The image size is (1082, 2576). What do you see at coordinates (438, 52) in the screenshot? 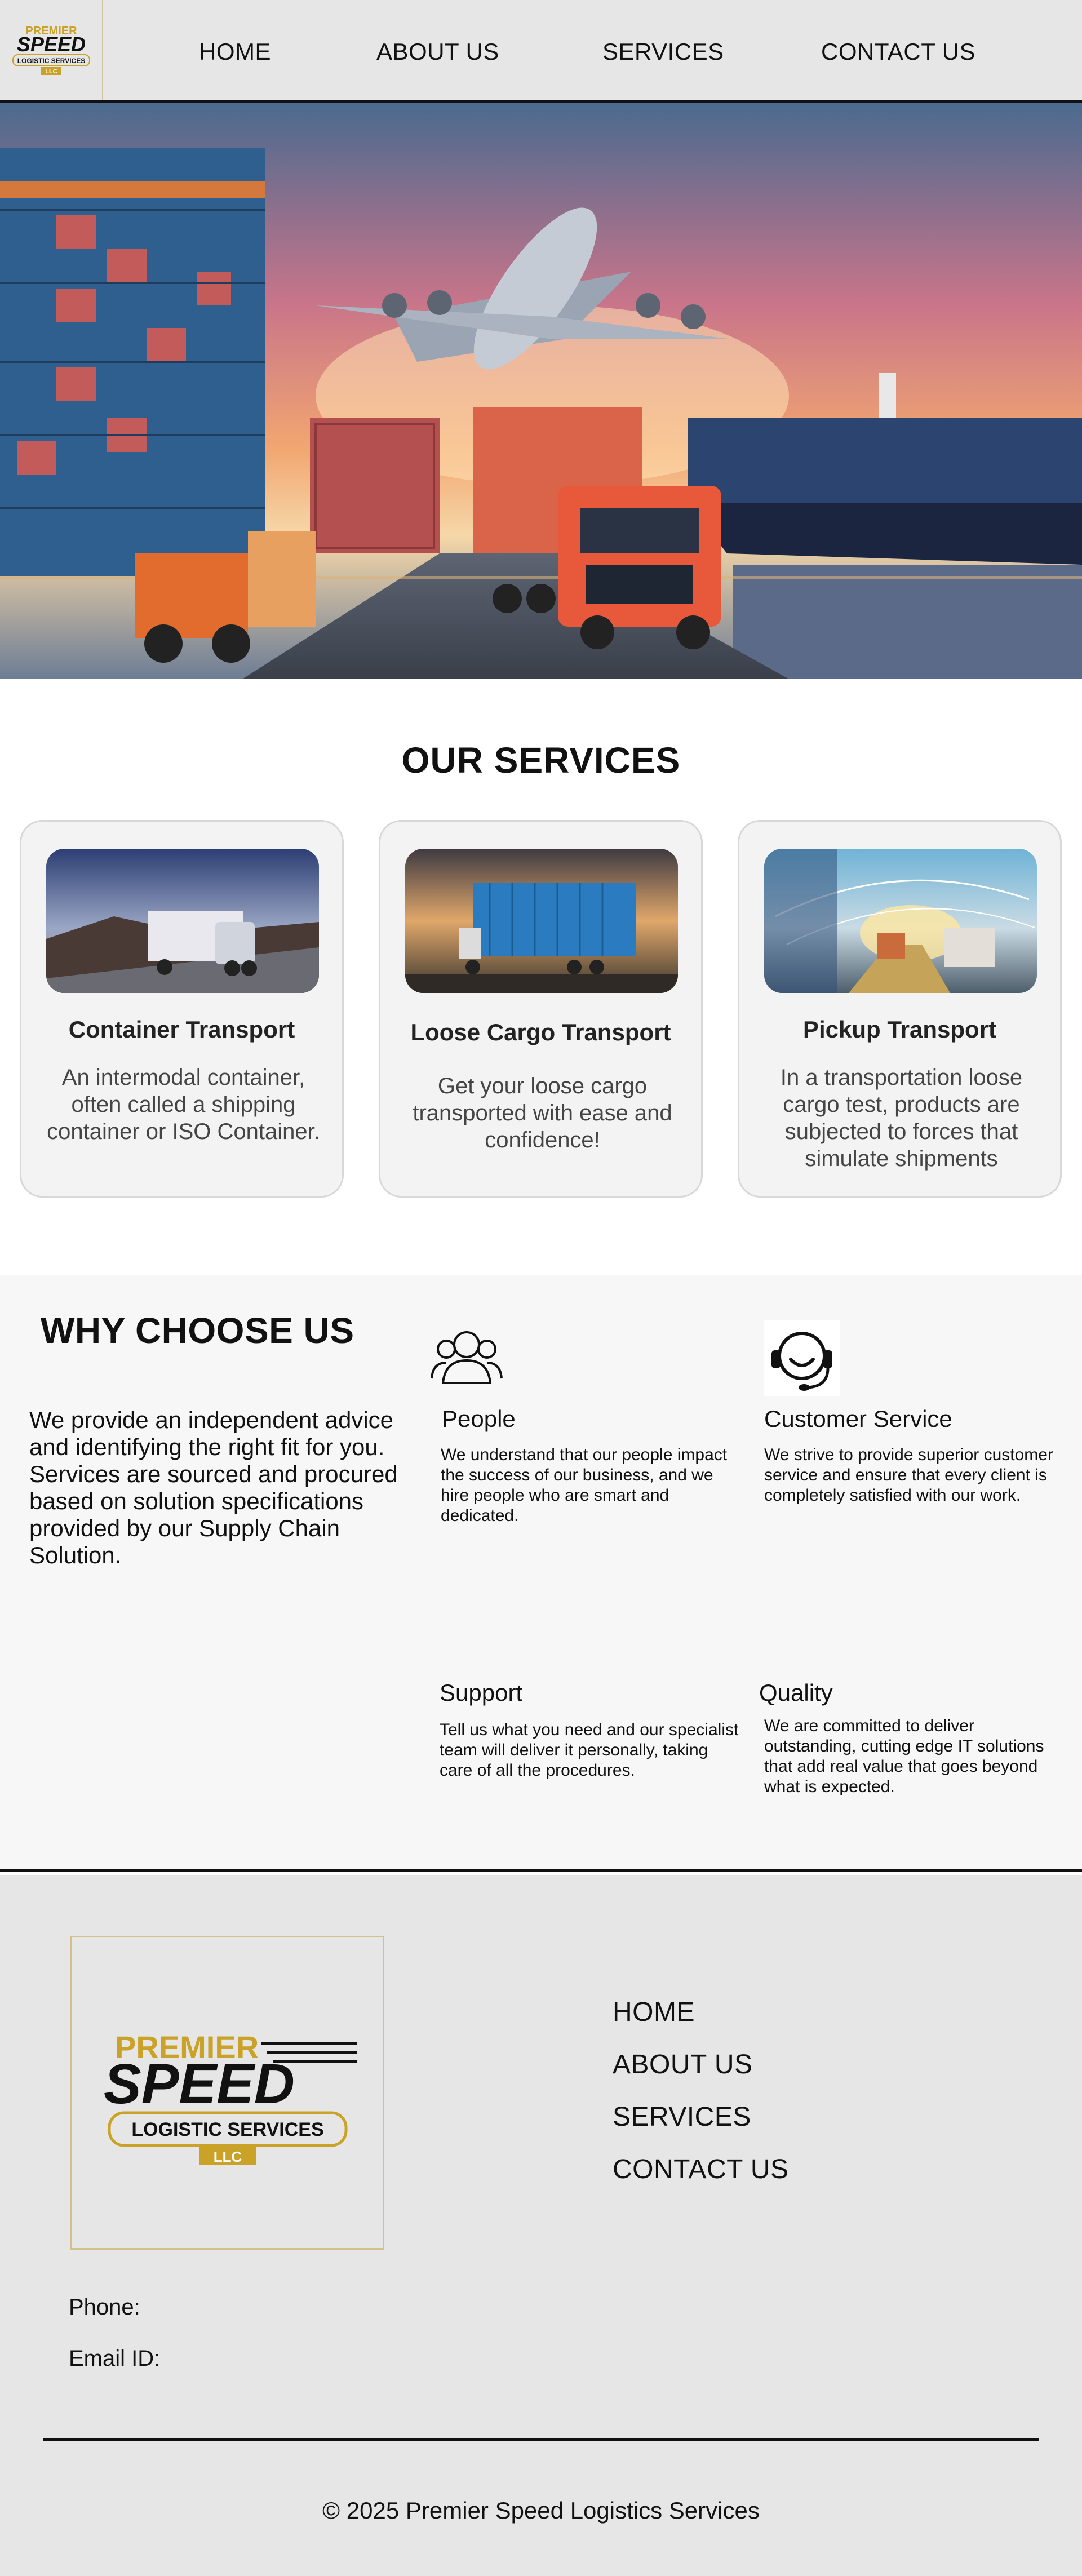
I see `nav-about-us: ABOUT US` at bounding box center [438, 52].